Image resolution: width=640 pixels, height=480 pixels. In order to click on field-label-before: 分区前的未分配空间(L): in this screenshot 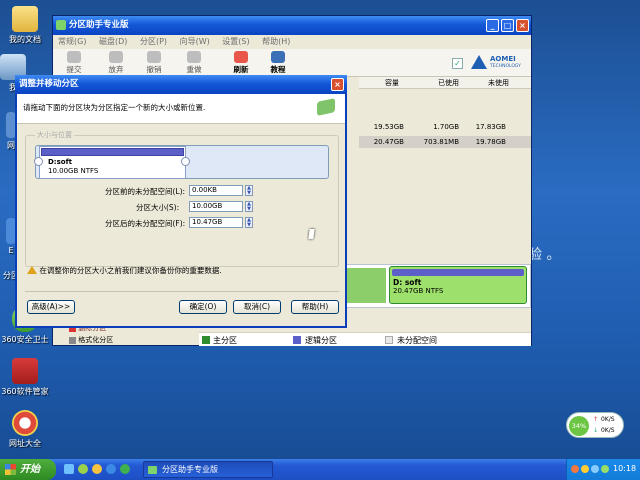, I will do `click(145, 191)`.